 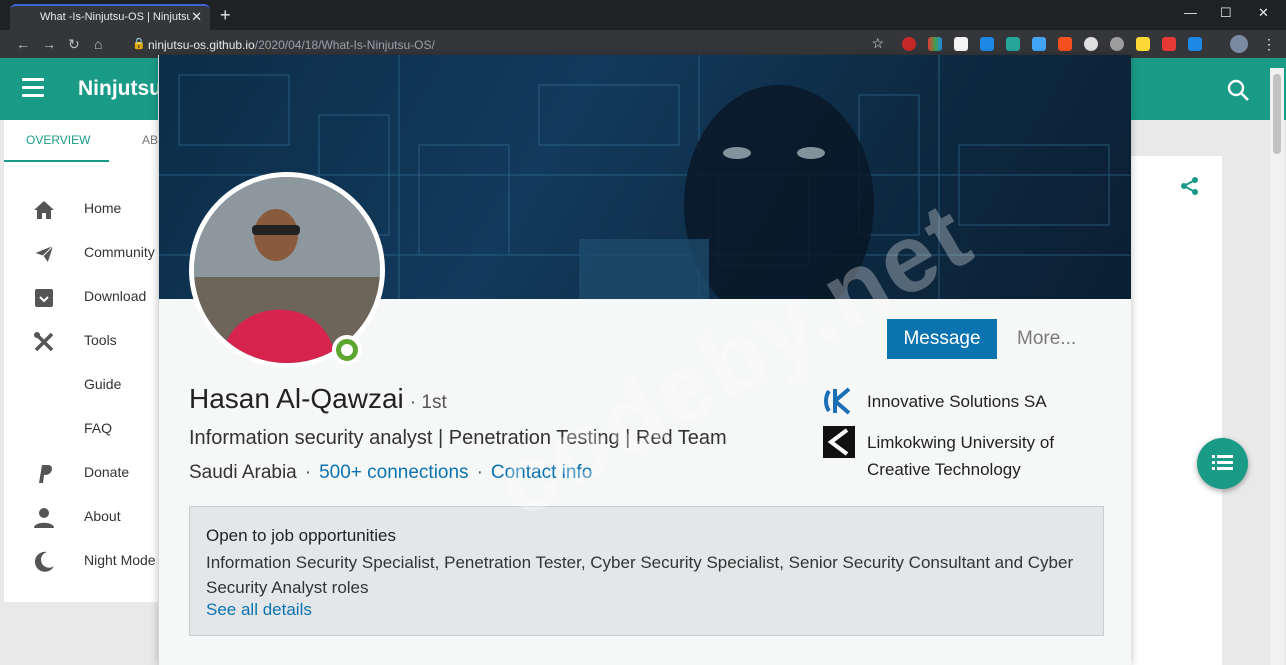 I want to click on sidebar-item-community: Community, so click(x=81, y=254).